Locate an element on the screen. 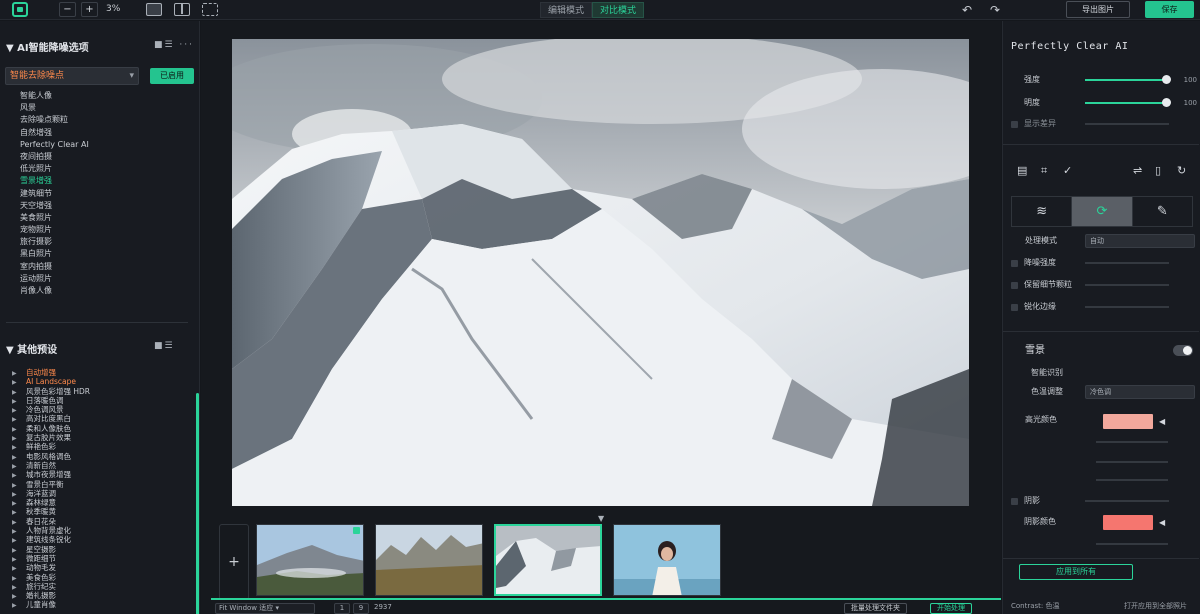 This screenshot has width=1200, height=614. ai-option-item: 美食照片 is located at coordinates (54, 218).